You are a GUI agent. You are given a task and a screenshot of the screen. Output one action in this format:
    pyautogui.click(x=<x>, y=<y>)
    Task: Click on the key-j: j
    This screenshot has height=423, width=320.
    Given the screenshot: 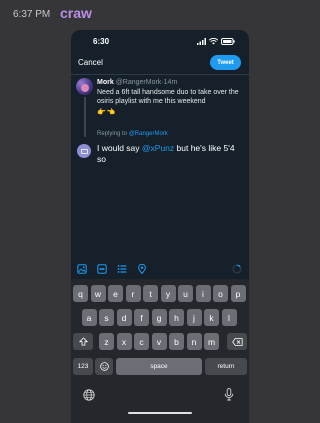 What is the action you would take?
    pyautogui.click(x=194, y=317)
    